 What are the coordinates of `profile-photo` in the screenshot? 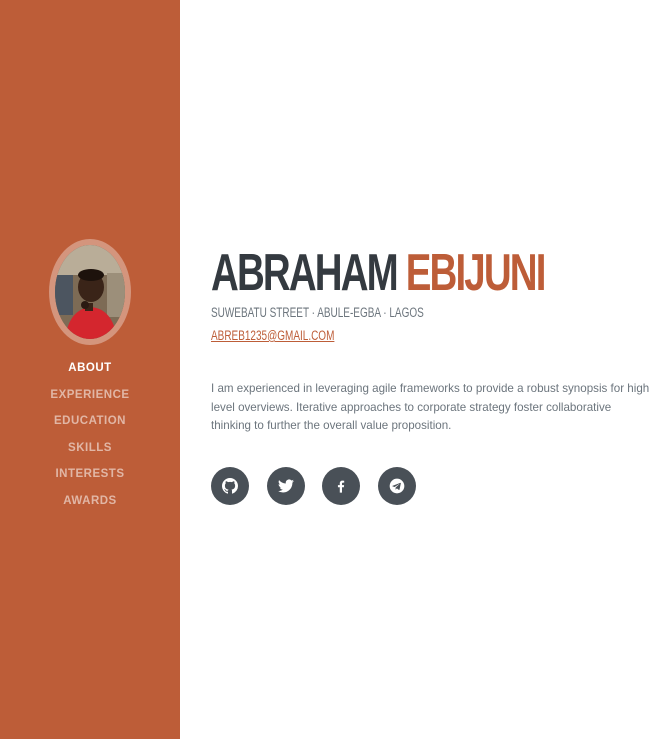 It's located at (90, 292).